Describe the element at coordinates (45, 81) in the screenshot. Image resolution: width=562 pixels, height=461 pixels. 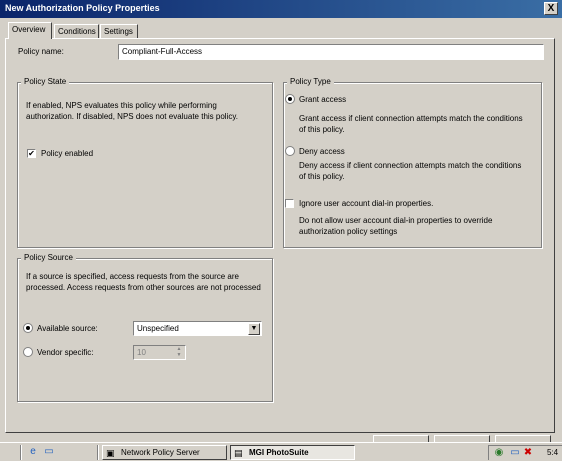
I see `policy-state-legend: Policy State` at that location.